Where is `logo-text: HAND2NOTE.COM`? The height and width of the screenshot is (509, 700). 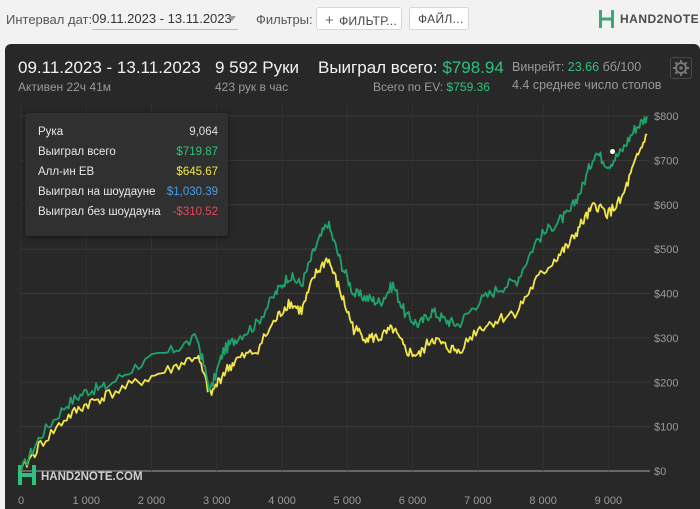 logo-text: HAND2NOTE.COM is located at coordinates (660, 19).